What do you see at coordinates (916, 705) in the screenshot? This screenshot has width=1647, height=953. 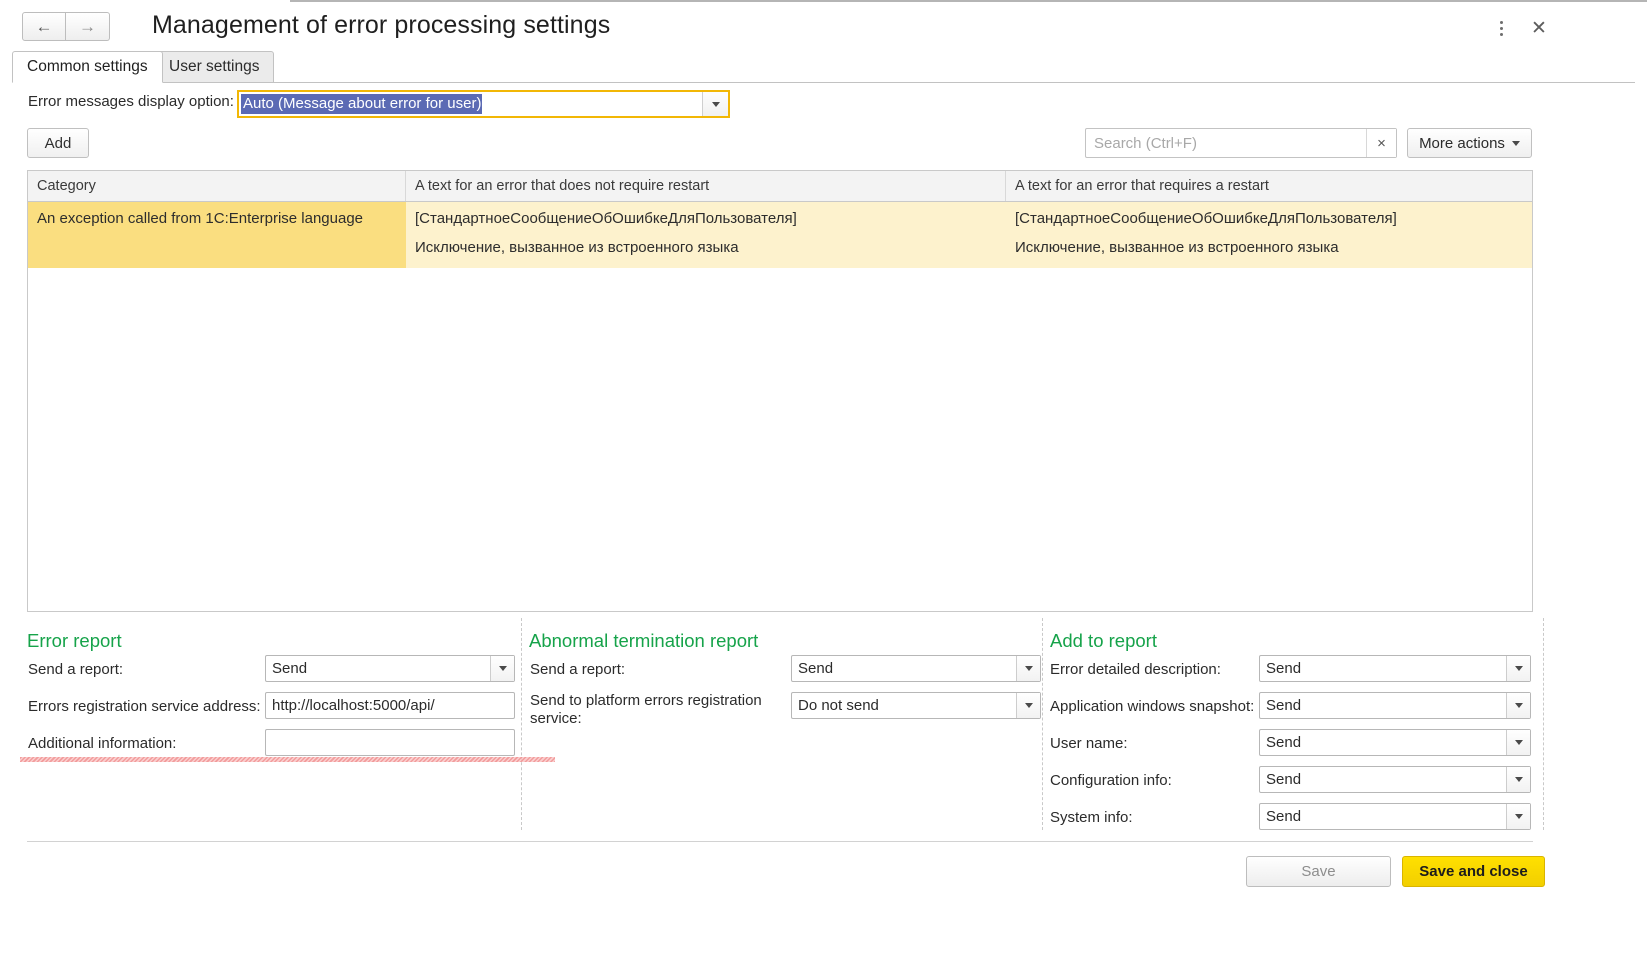 I see `abnormal-report-platform-service-combobox: Do not send` at bounding box center [916, 705].